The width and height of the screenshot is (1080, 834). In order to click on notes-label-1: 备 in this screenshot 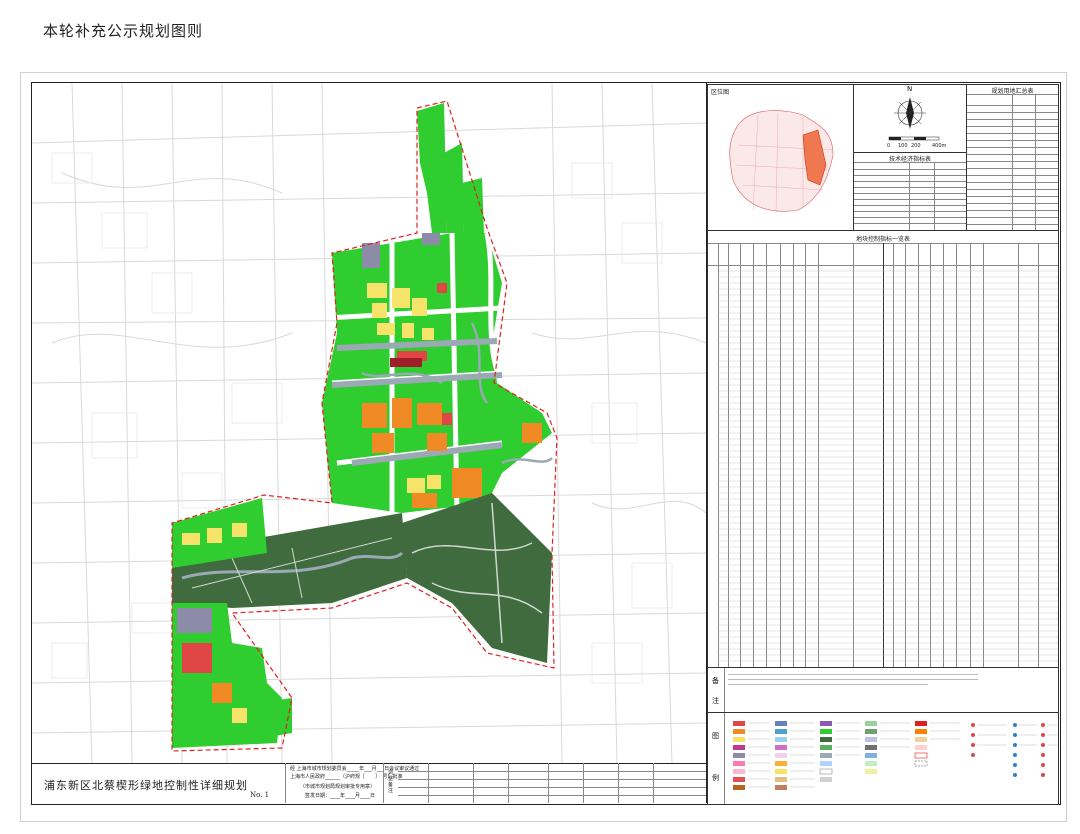, I will do `click(715, 681)`.